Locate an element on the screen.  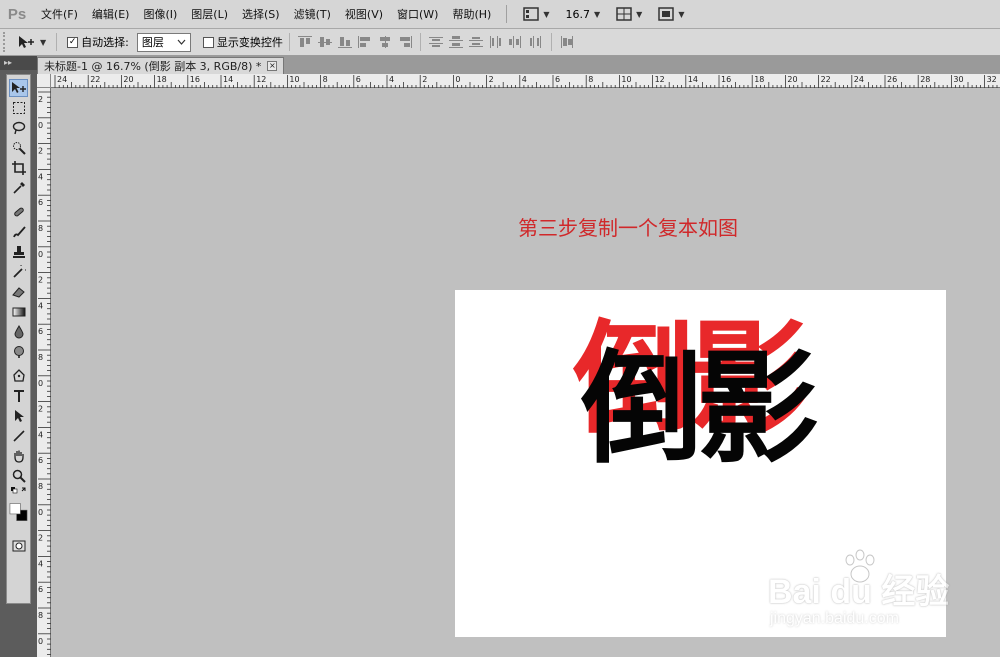
lasso-tool-icon is located at coordinates (18, 128).